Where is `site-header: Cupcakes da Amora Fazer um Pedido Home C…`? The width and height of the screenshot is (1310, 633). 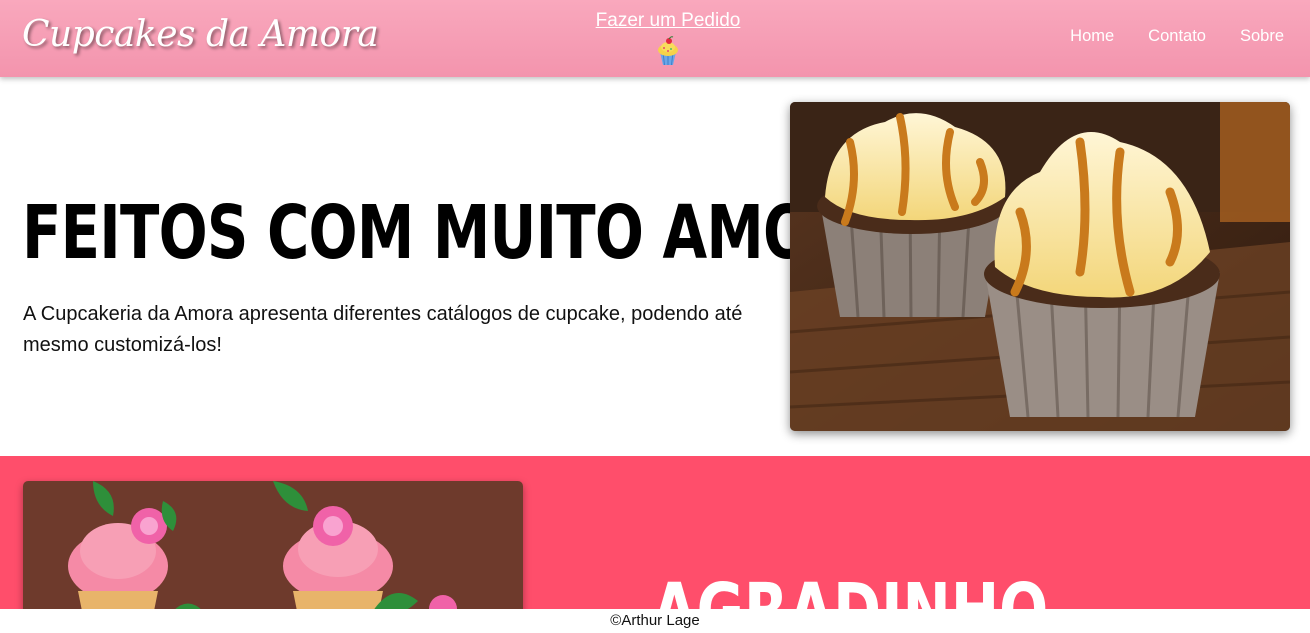 site-header: Cupcakes da Amora Fazer um Pedido Home C… is located at coordinates (655, 38).